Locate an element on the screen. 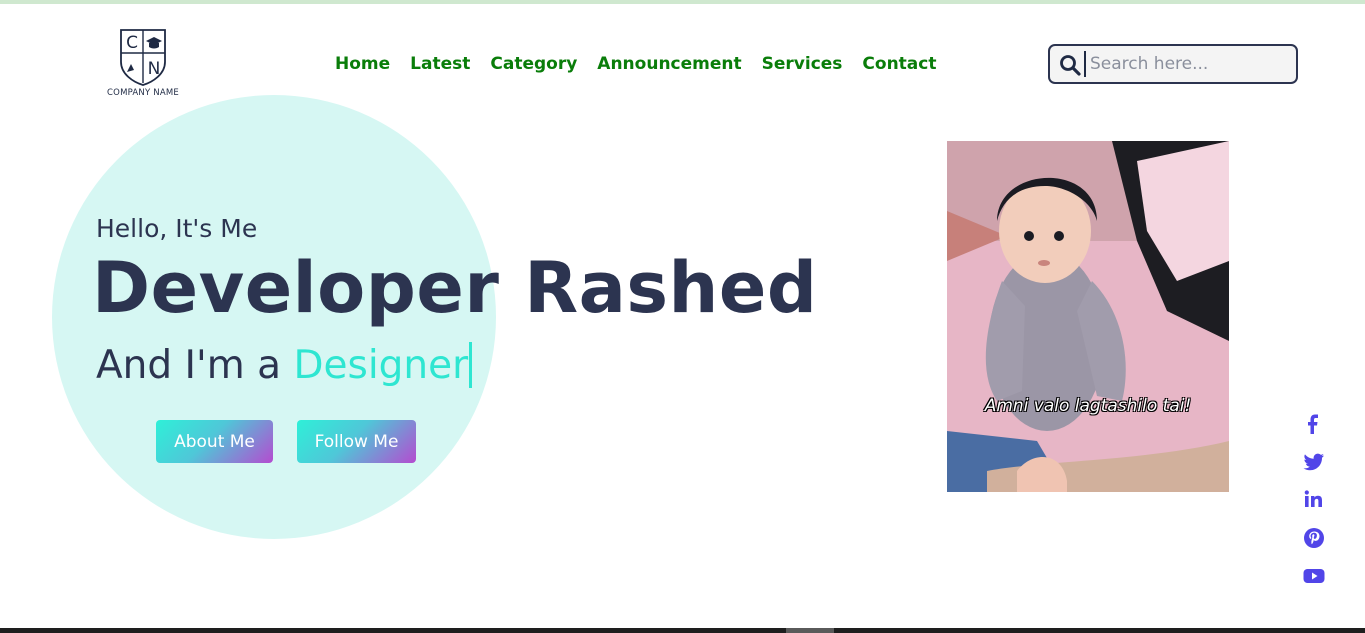 Image resolution: width=1365 pixels, height=633 pixels. twitter-icon is located at coordinates (1314, 462).